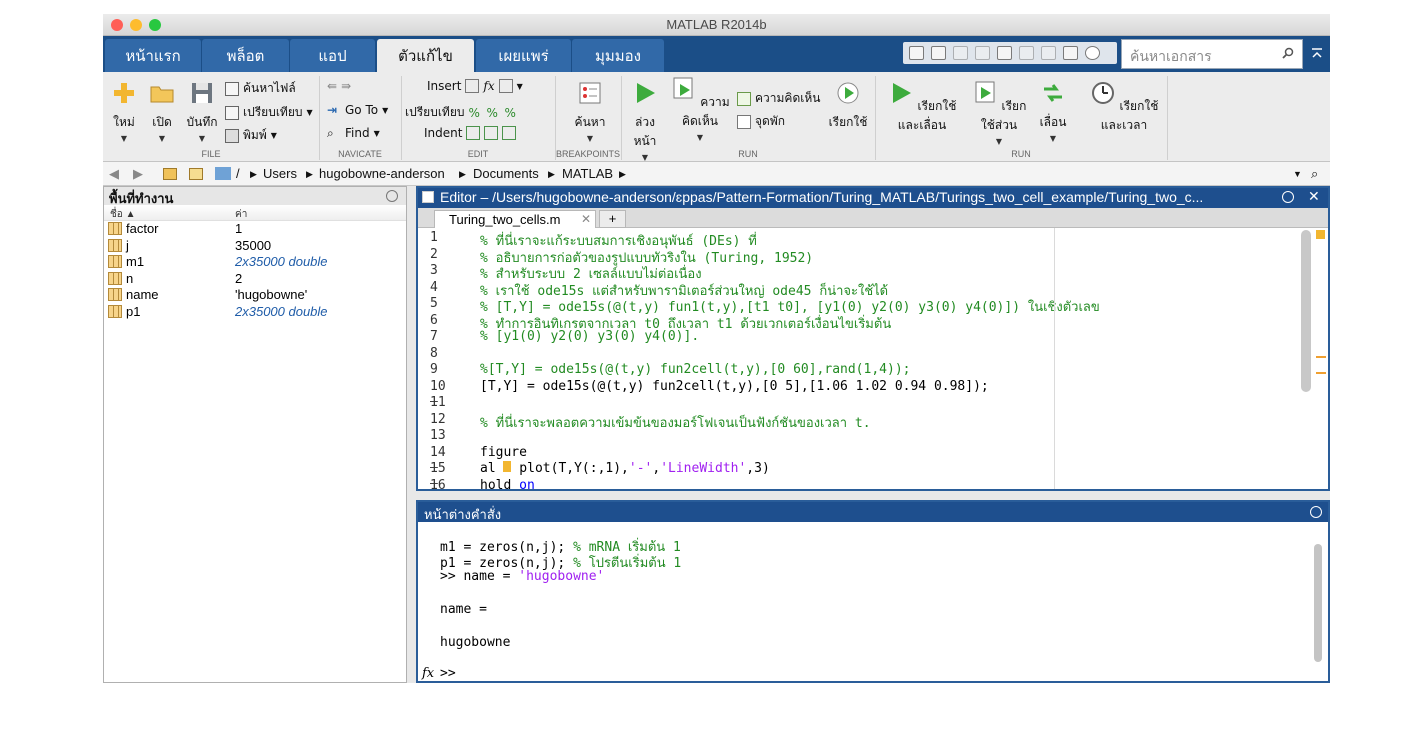 The height and width of the screenshot is (736, 1415). I want to click on collapse-ribbon-icon, so click(1317, 53).